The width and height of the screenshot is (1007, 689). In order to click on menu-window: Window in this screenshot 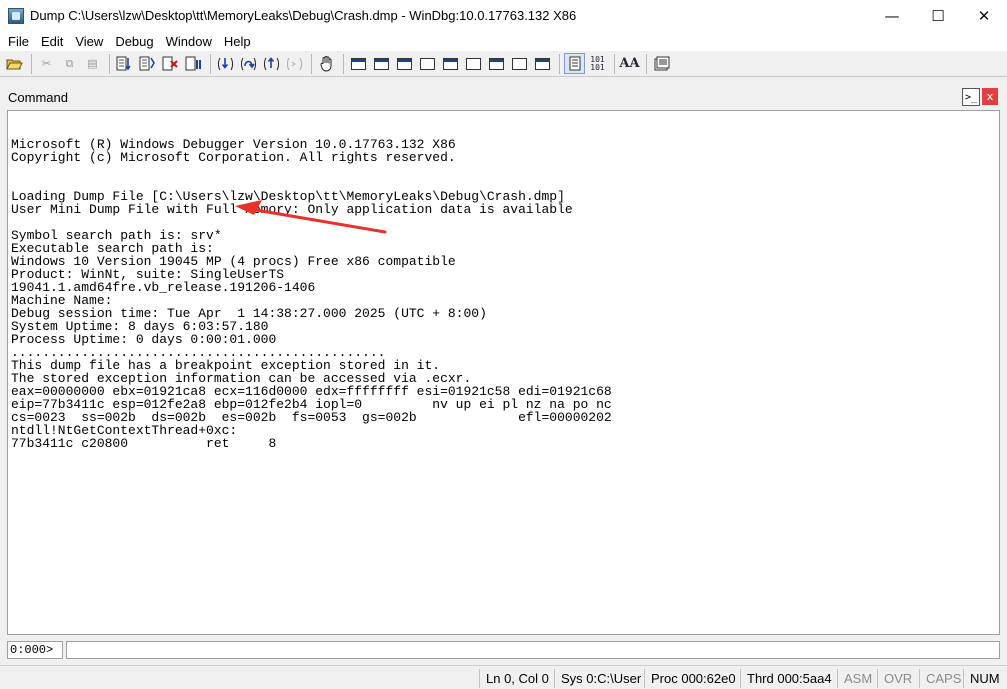, I will do `click(189, 41)`.